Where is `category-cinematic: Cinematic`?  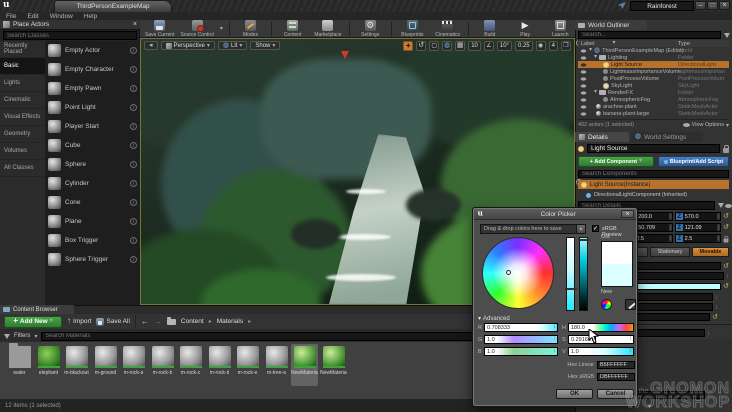 category-cinematic: Cinematic is located at coordinates (22, 100).